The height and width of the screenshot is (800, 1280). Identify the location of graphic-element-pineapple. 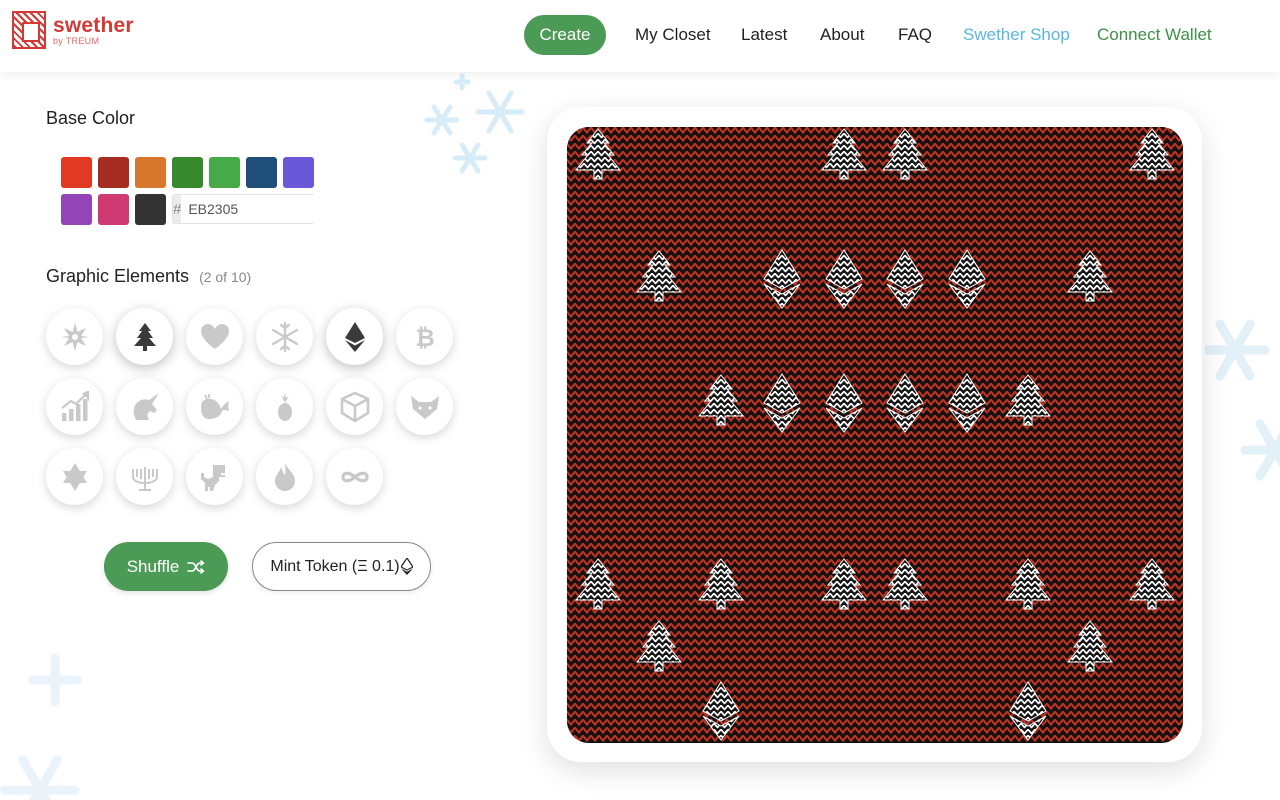
(284, 406).